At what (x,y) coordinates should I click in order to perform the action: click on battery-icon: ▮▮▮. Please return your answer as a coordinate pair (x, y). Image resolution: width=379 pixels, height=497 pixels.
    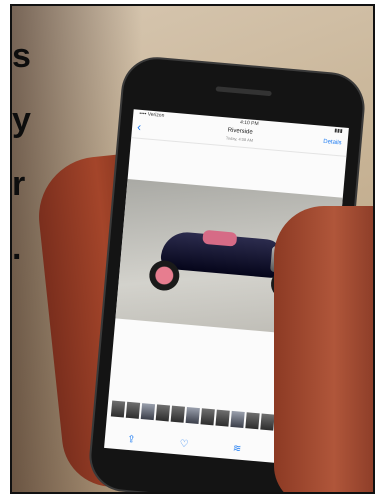
    Looking at the image, I should click on (338, 131).